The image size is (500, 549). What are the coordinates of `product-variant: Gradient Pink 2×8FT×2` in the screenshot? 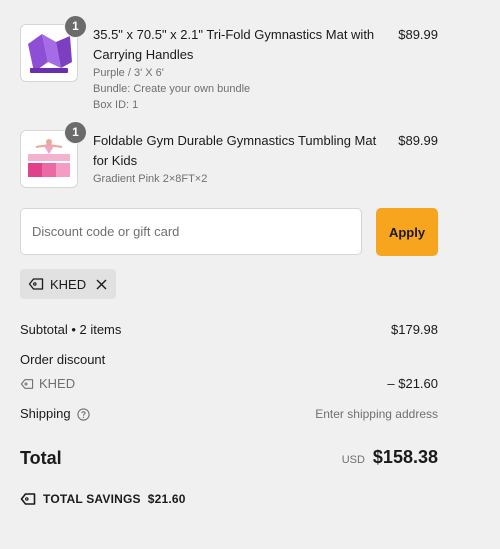 It's located at (150, 179).